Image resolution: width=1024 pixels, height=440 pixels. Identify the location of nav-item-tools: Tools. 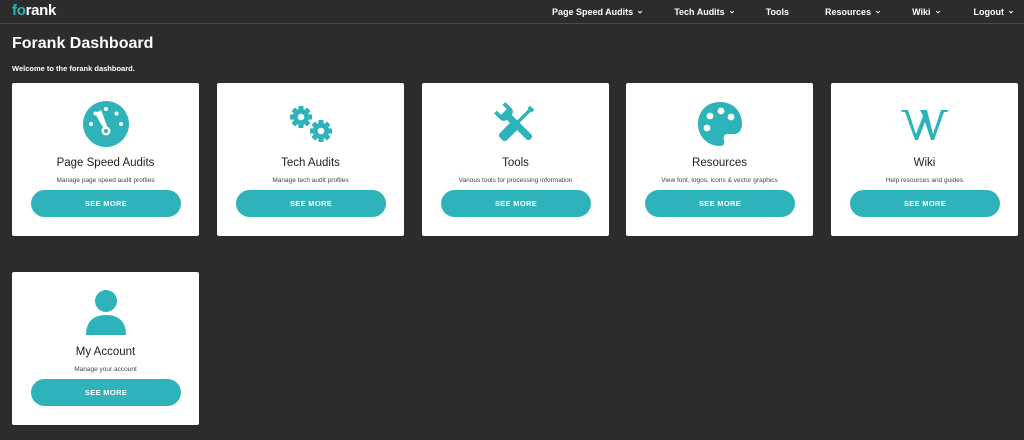
(777, 12).